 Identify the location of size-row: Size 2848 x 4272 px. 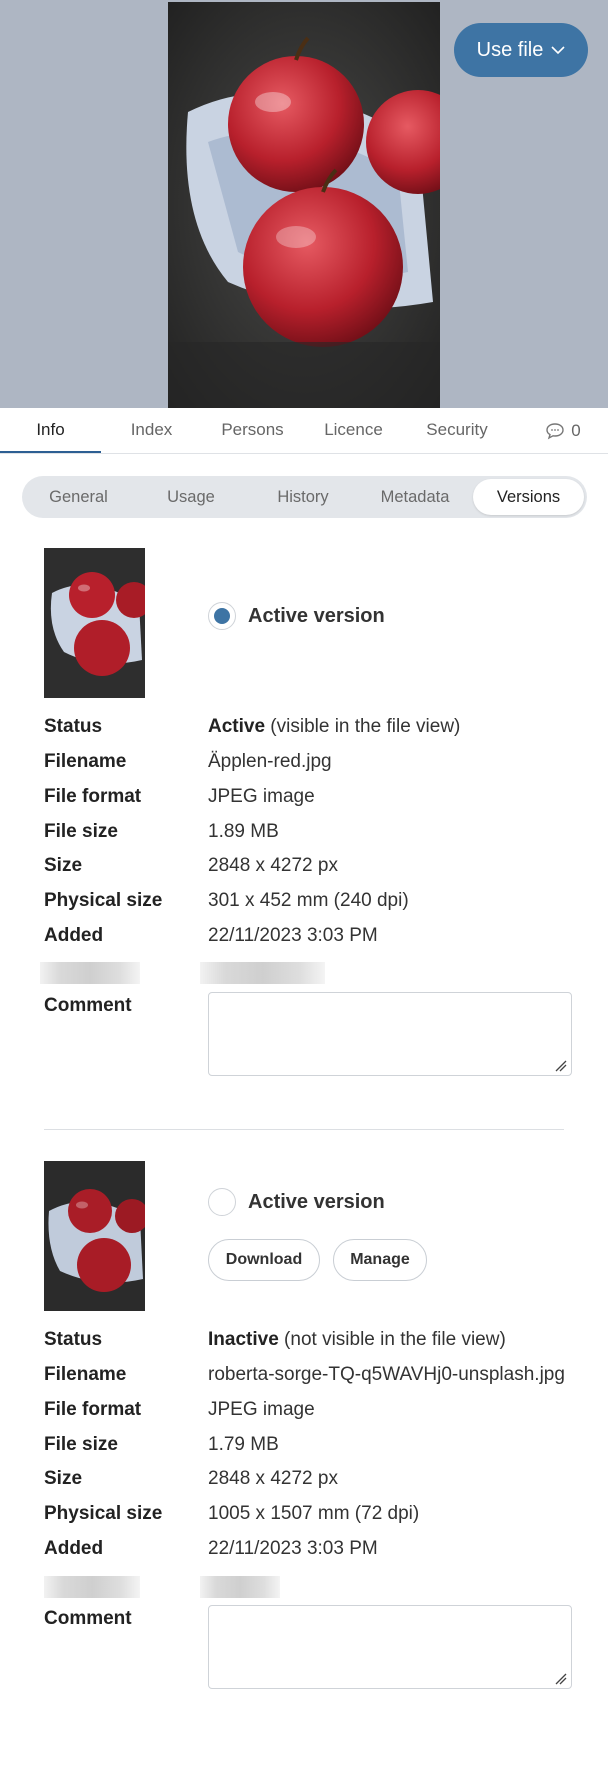
(309, 866).